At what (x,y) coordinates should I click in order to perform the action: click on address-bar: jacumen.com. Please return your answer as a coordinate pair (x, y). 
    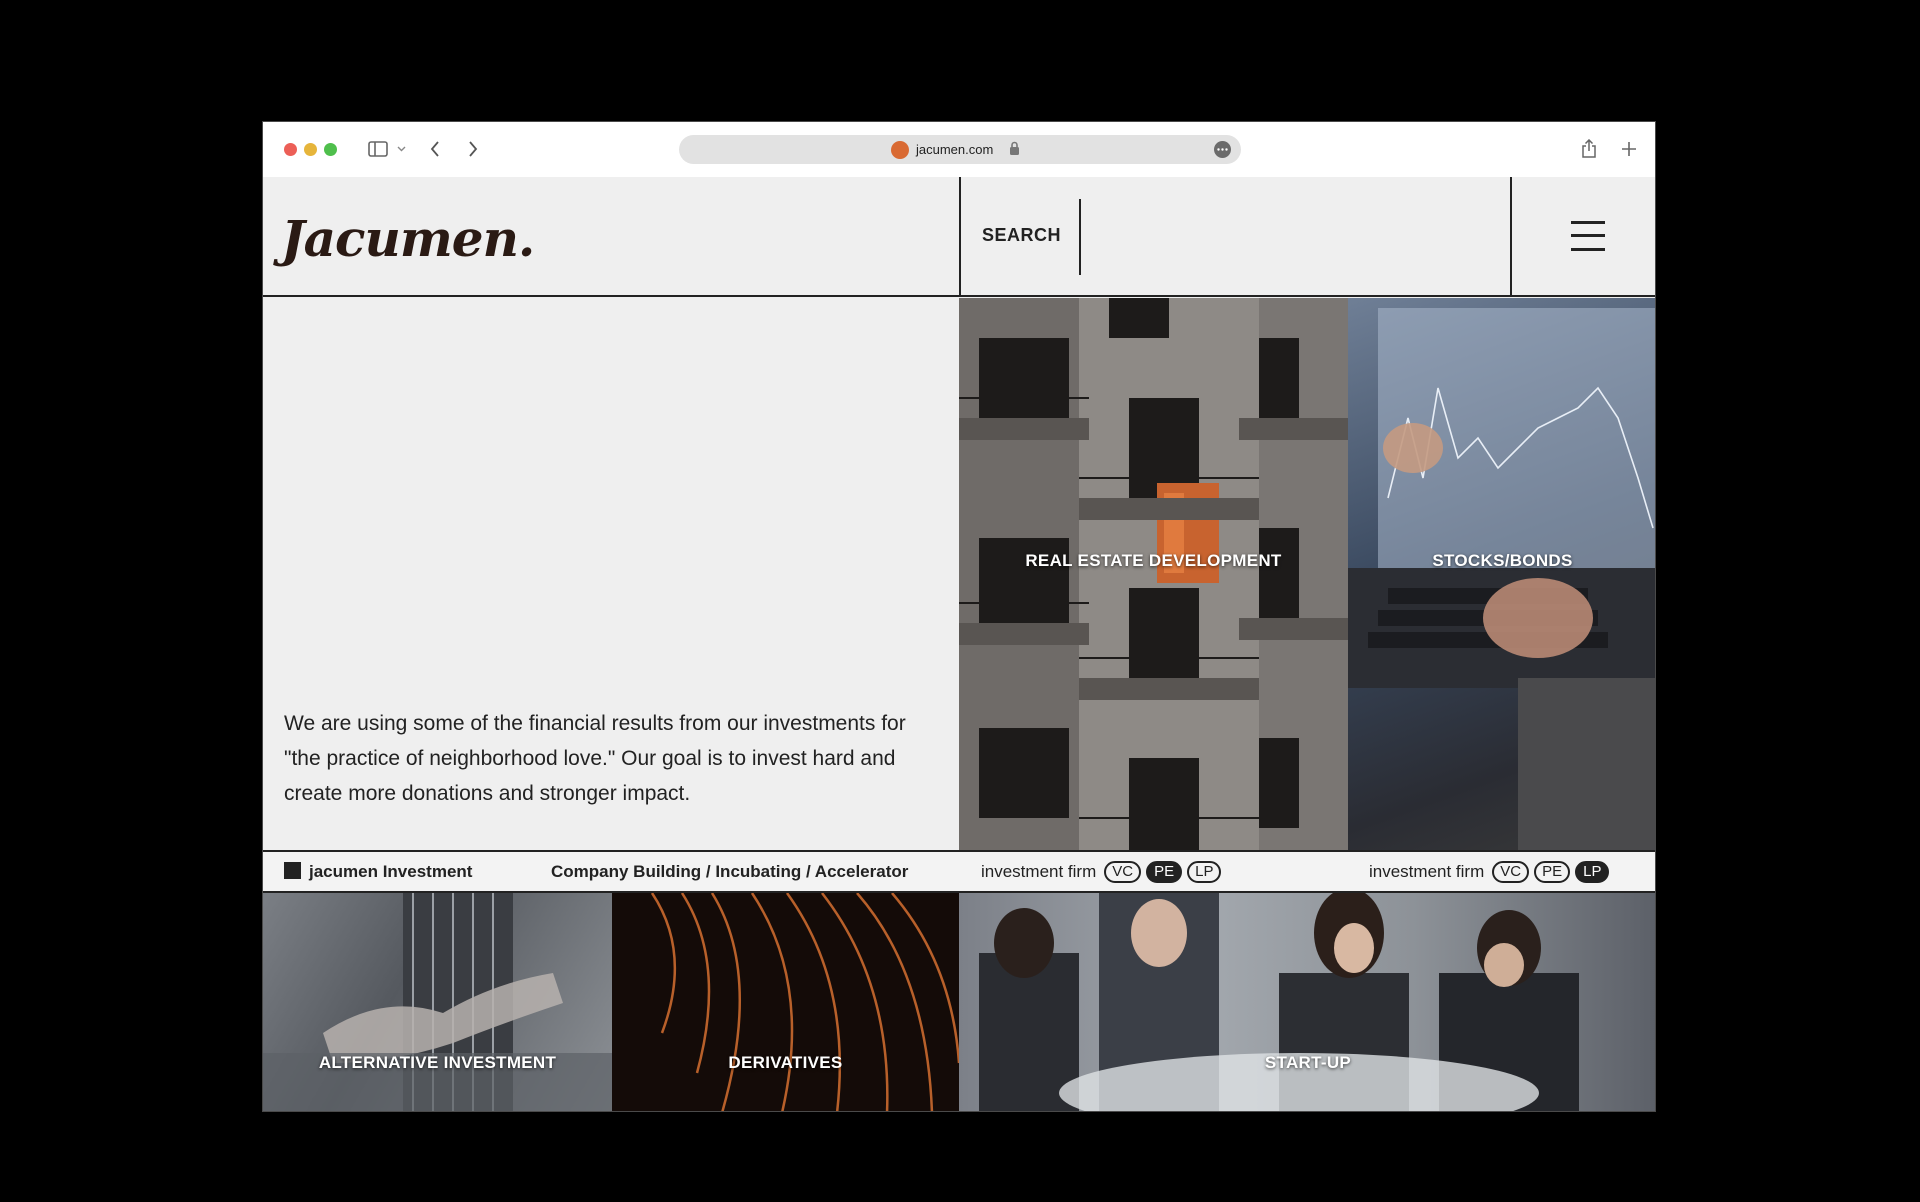
    Looking at the image, I should click on (960, 149).